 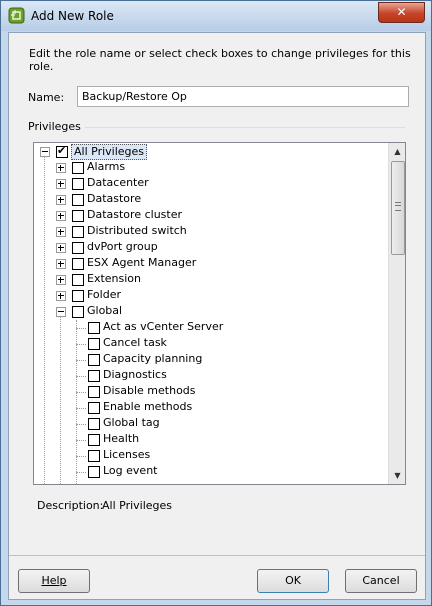 What do you see at coordinates (210, 376) in the screenshot?
I see `tree-node-diagnostics: Diagnostics` at bounding box center [210, 376].